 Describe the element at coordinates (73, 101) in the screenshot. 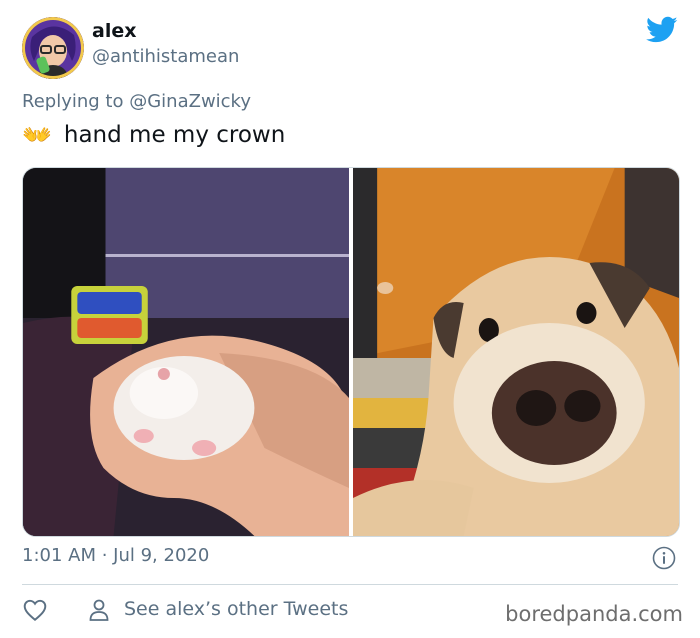

I see `reply-prefix: Replying to` at that location.